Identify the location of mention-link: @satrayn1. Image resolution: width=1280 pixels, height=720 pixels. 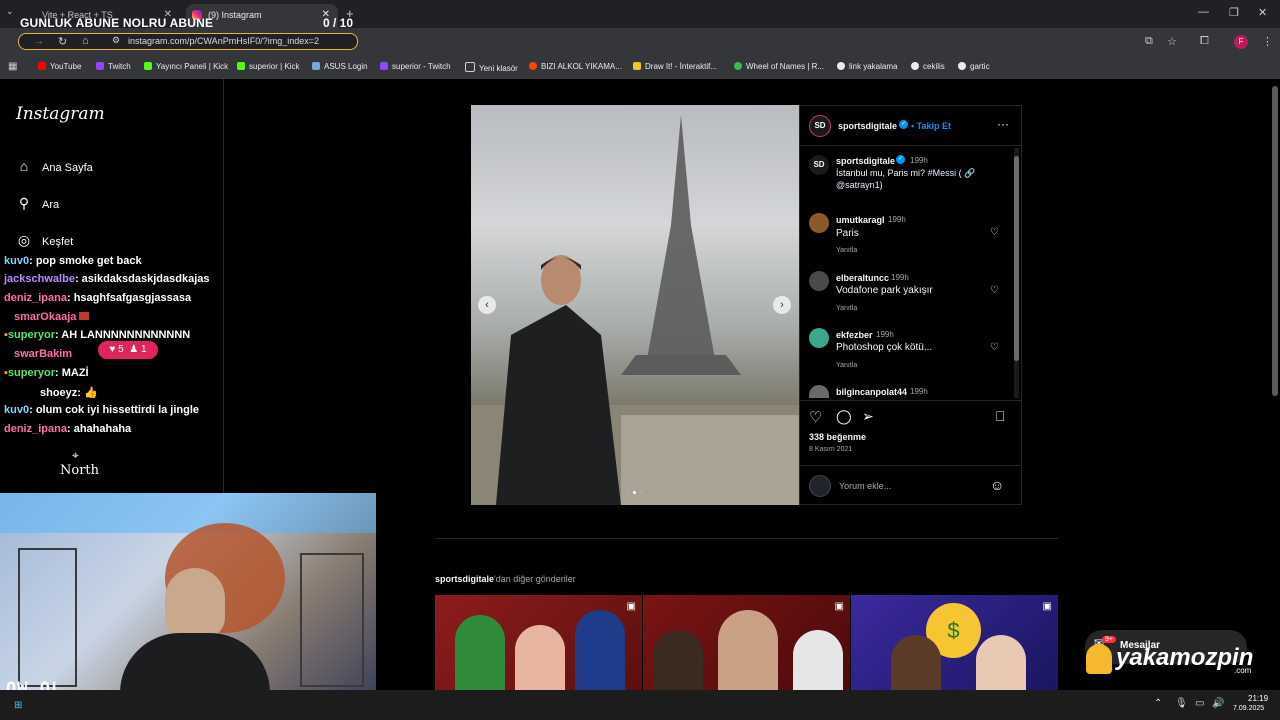
(858, 185).